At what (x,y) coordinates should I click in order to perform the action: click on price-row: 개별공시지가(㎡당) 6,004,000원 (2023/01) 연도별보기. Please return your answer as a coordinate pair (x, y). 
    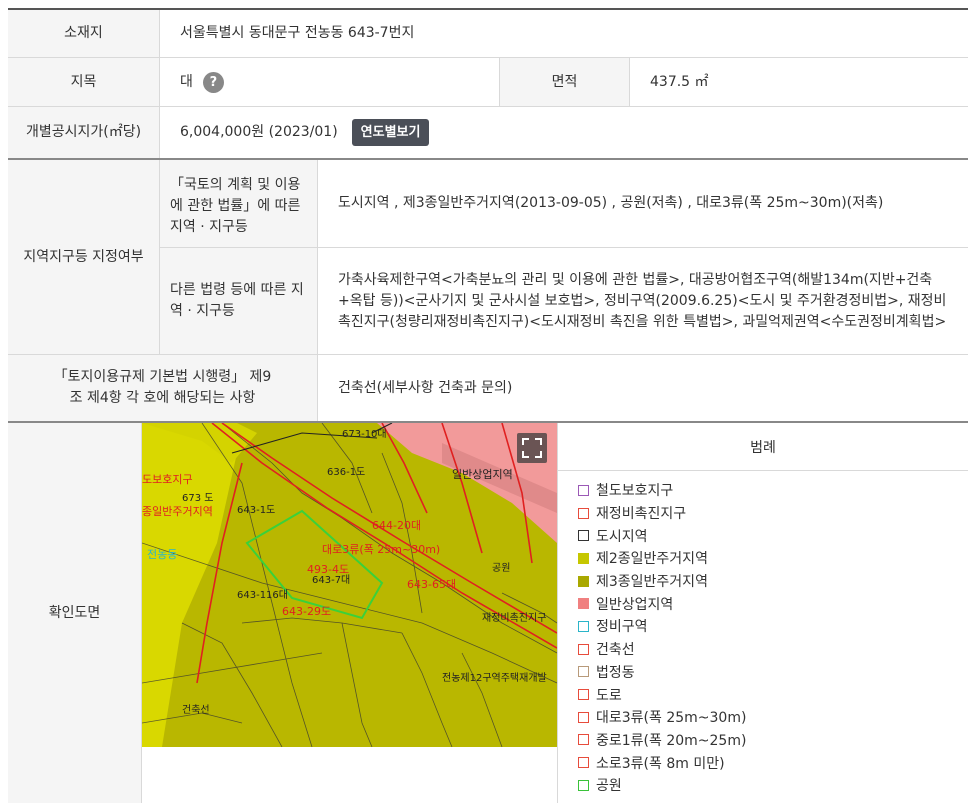
    Looking at the image, I should click on (488, 133).